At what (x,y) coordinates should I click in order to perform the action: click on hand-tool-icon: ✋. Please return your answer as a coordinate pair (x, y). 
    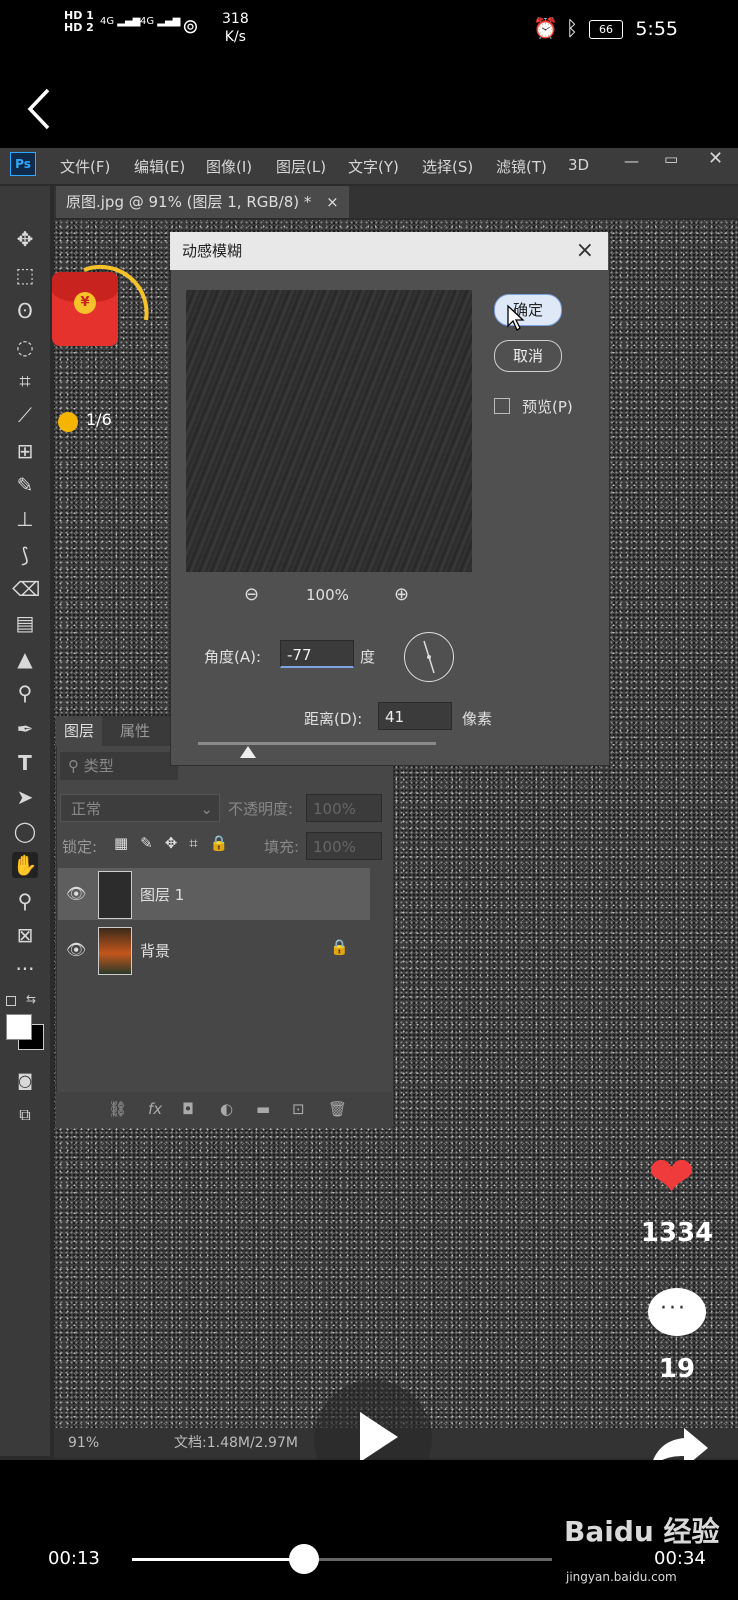
    Looking at the image, I should click on (25, 865).